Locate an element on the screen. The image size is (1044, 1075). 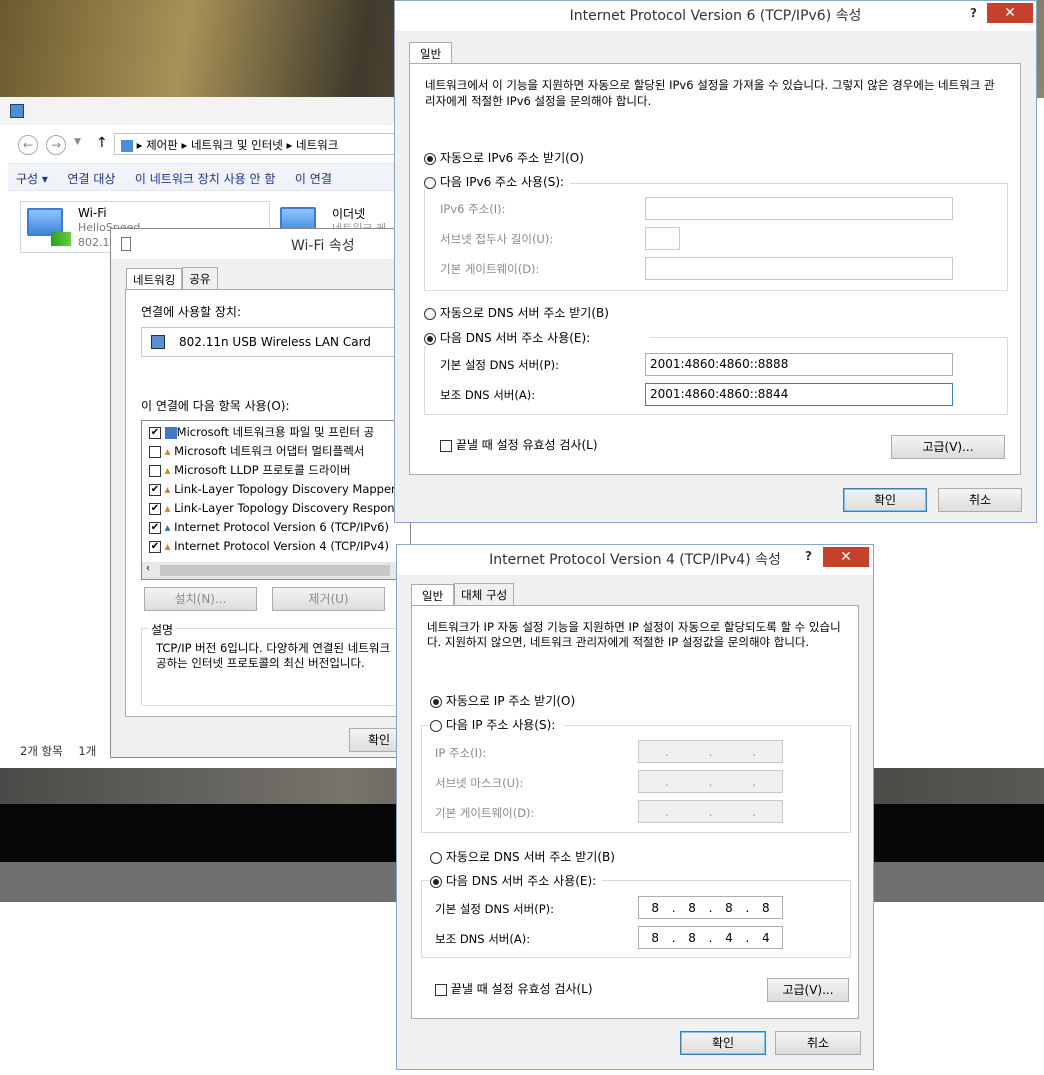
explorer-titlebar is located at coordinates (199, 111).